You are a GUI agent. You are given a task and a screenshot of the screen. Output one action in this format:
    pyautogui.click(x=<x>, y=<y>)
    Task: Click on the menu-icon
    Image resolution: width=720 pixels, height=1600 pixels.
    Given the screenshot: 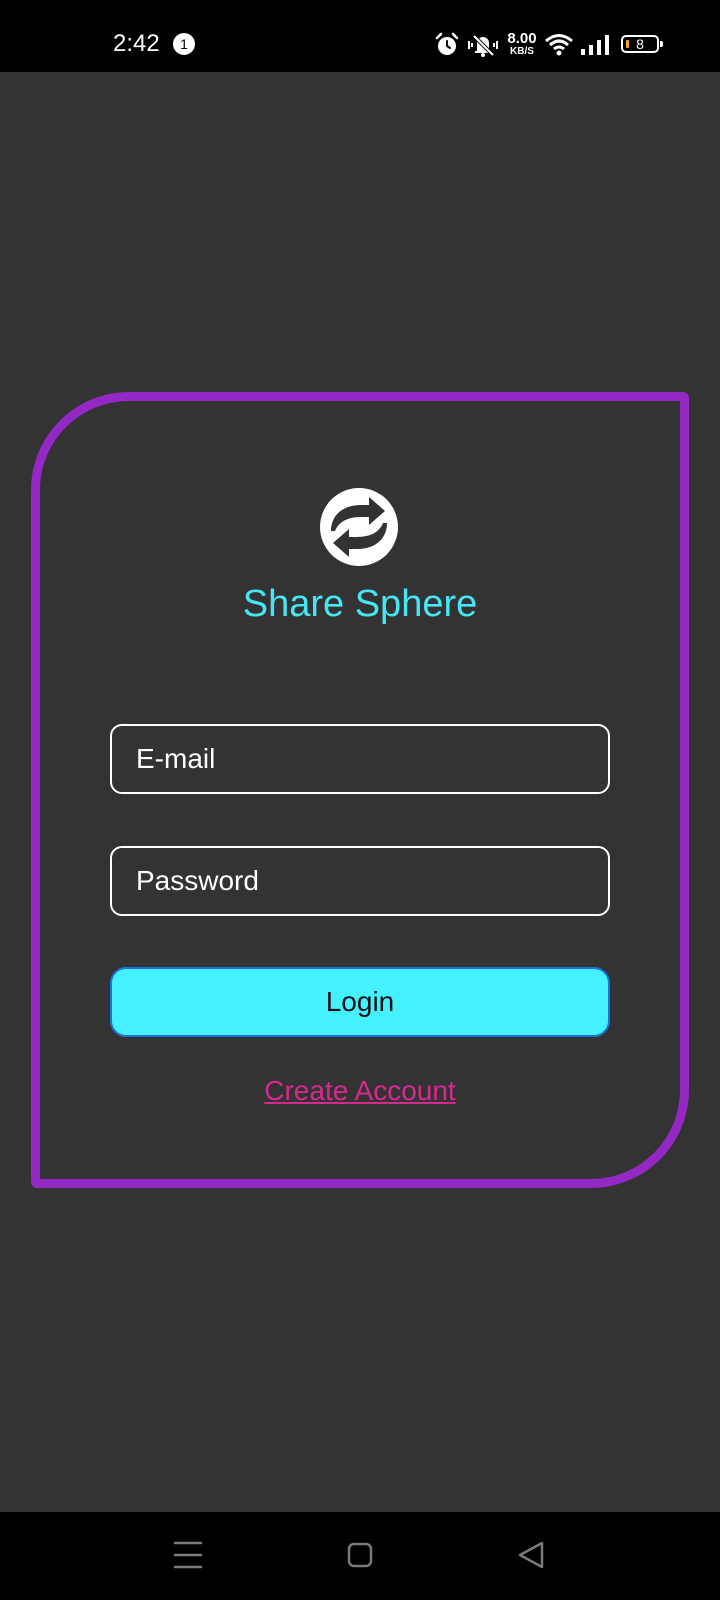 What is the action you would take?
    pyautogui.click(x=188, y=1555)
    